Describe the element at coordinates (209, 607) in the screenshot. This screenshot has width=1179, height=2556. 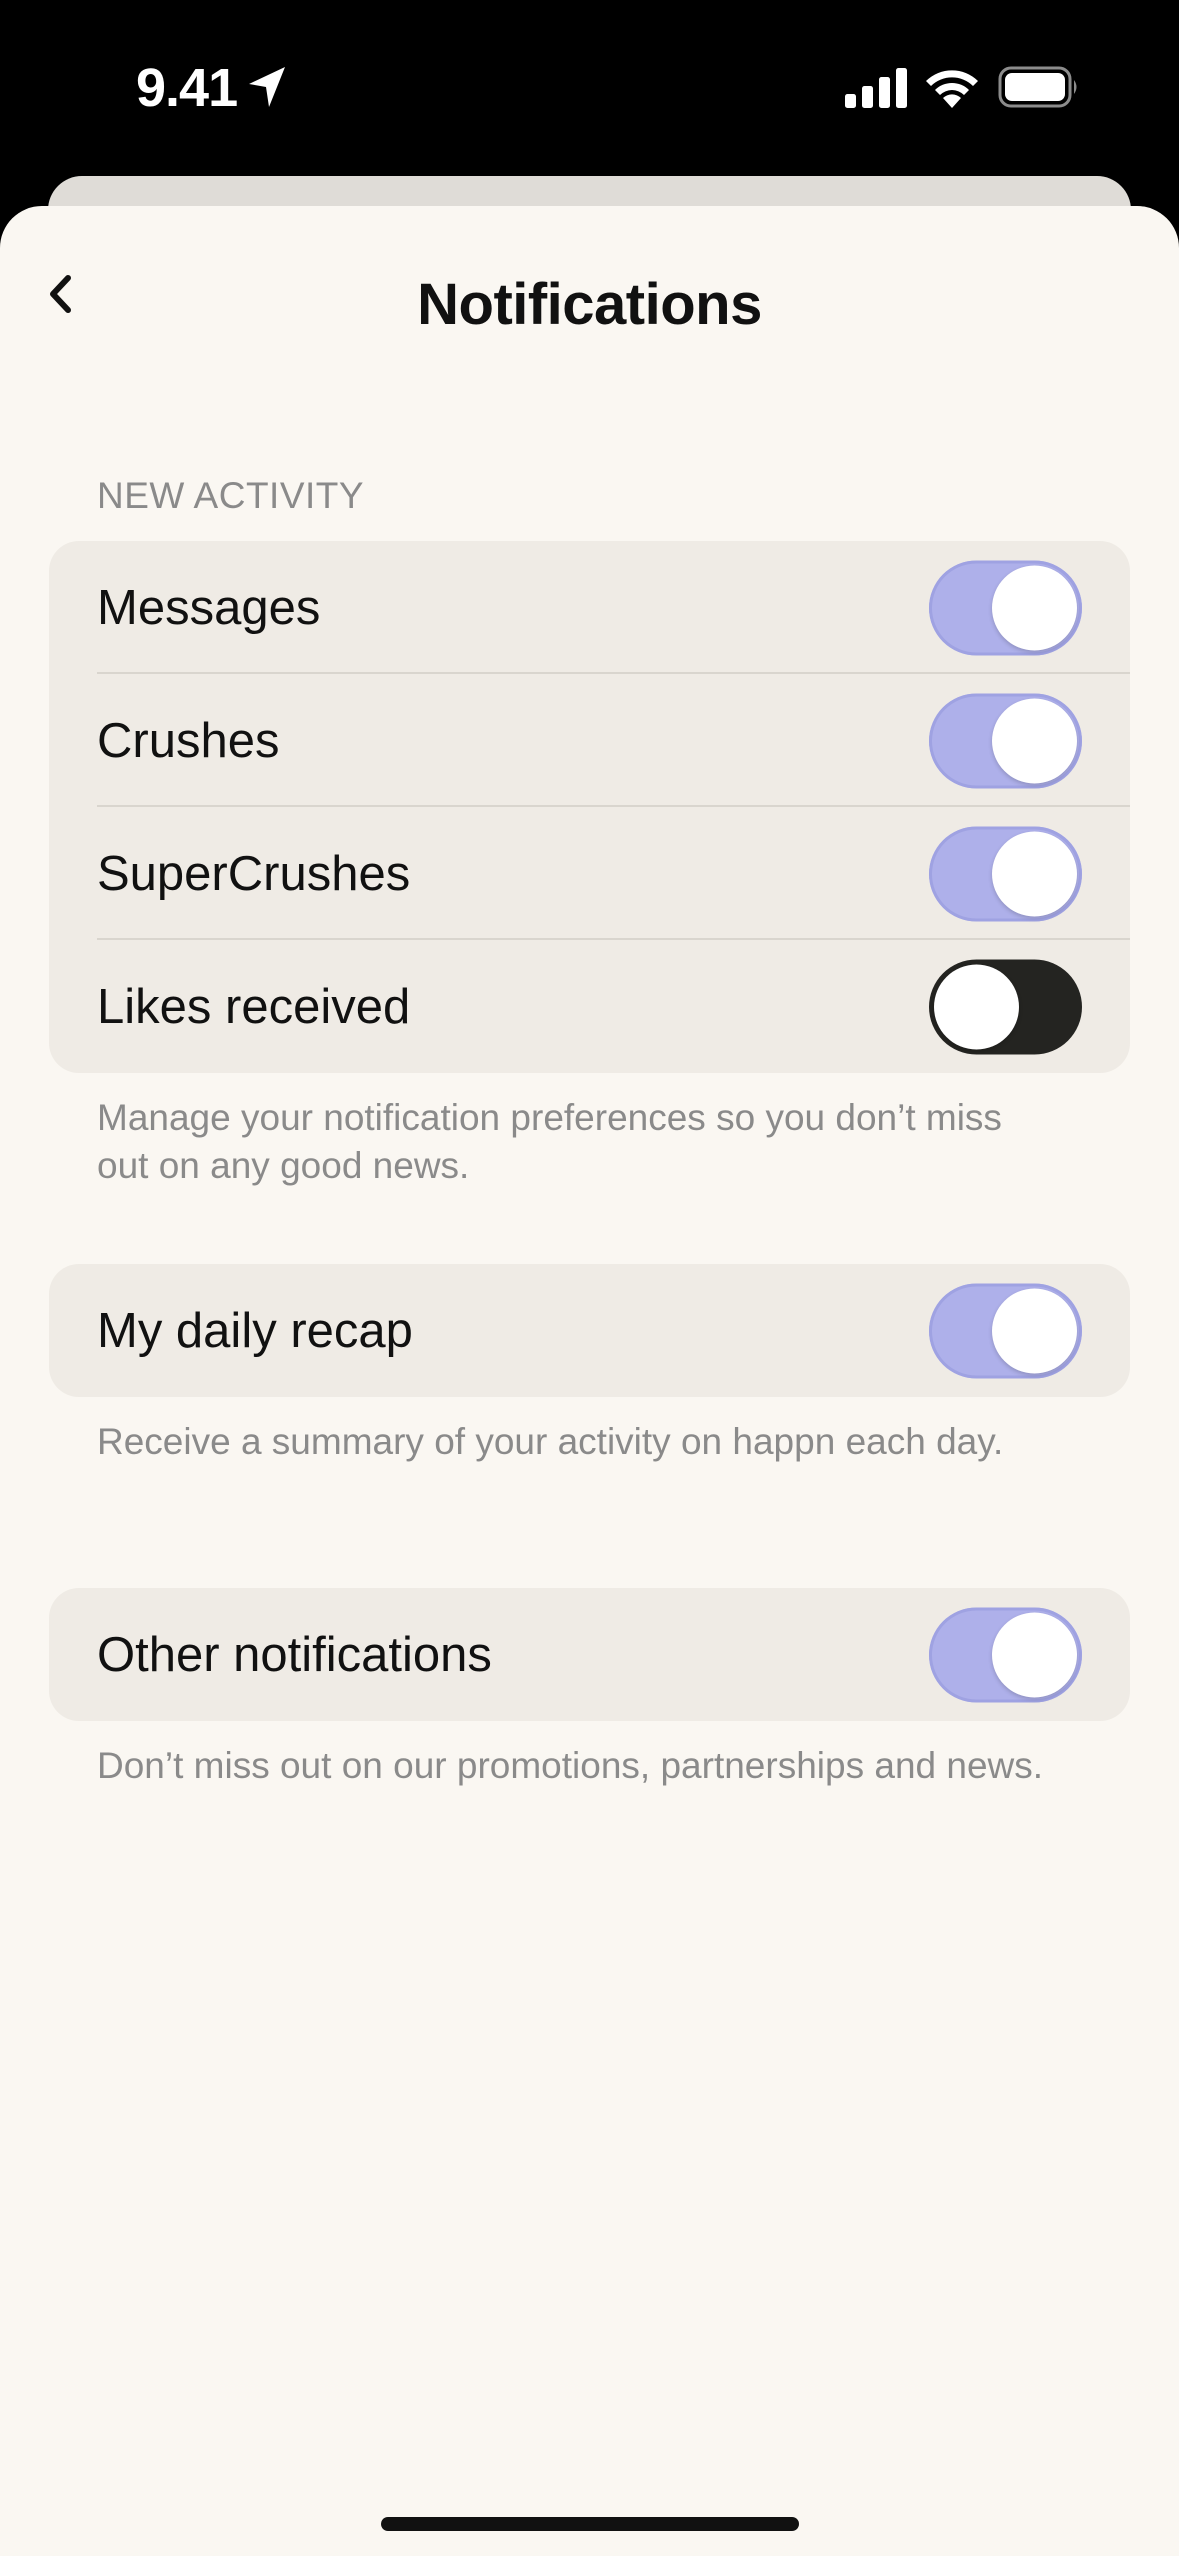
I see `setting-label: Messages` at that location.